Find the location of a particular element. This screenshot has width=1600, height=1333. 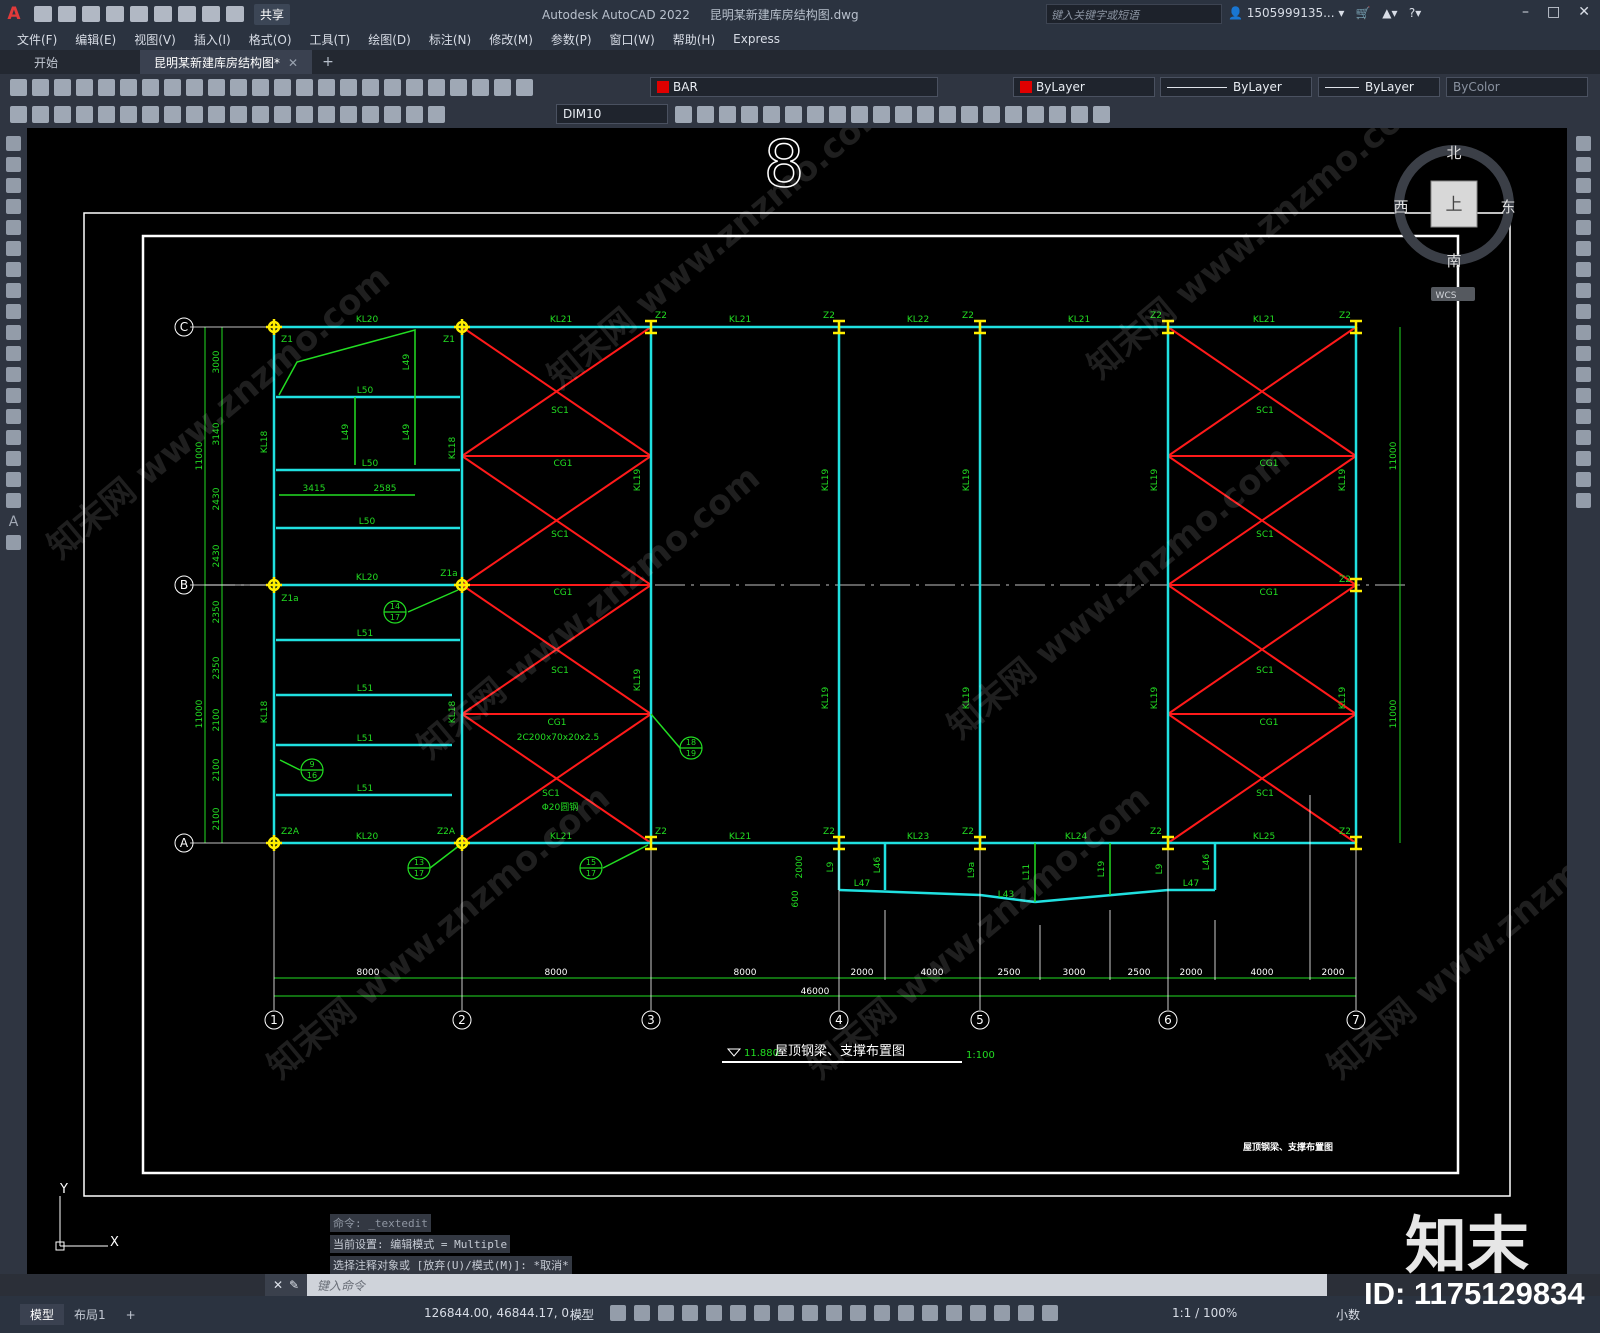

spline-icon is located at coordinates (13, 311).